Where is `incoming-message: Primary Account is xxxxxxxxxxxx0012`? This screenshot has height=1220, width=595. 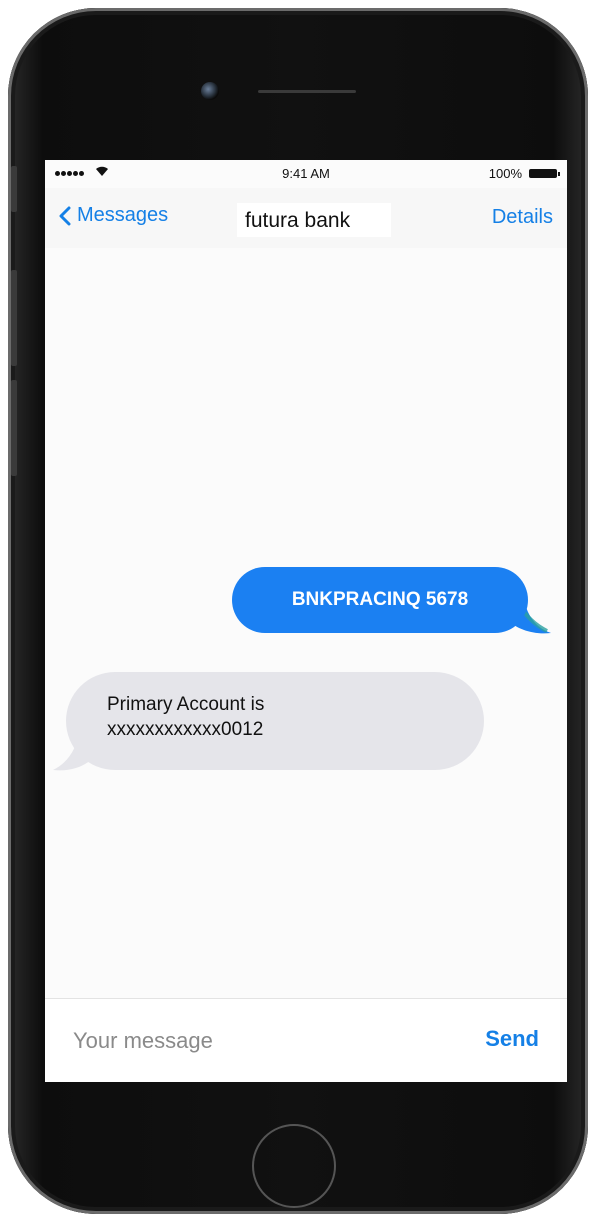 incoming-message: Primary Account is xxxxxxxxxxxx0012 is located at coordinates (275, 721).